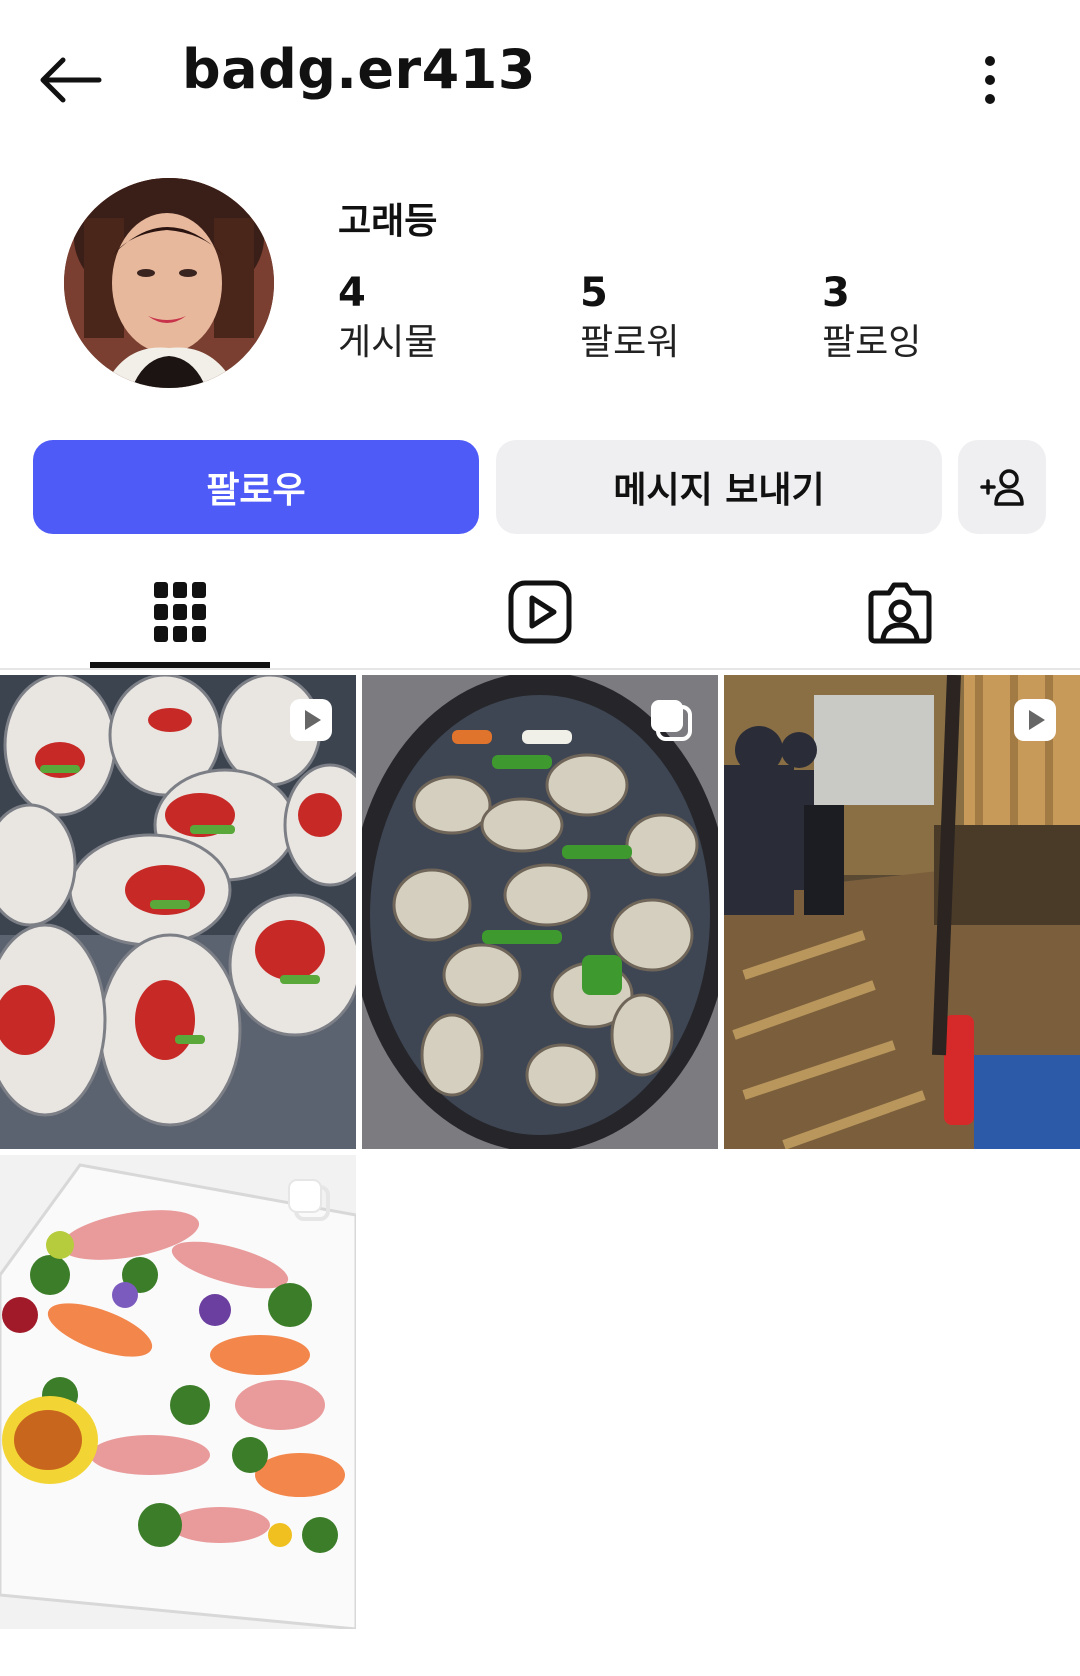 The image size is (1080, 1676). I want to click on following-count: 3, so click(836, 293).